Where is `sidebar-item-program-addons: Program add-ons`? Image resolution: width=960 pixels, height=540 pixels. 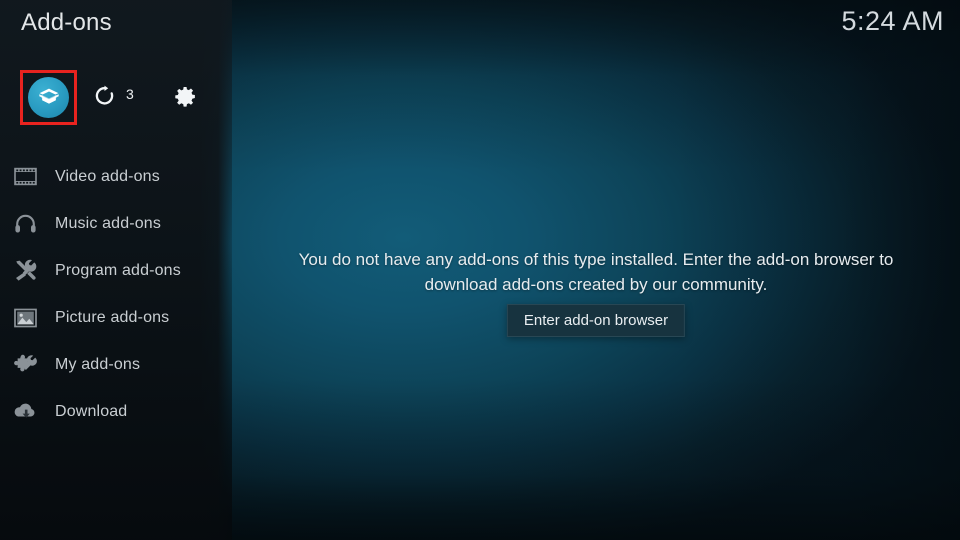
sidebar-item-program-addons: Program add-ons is located at coordinates (116, 270).